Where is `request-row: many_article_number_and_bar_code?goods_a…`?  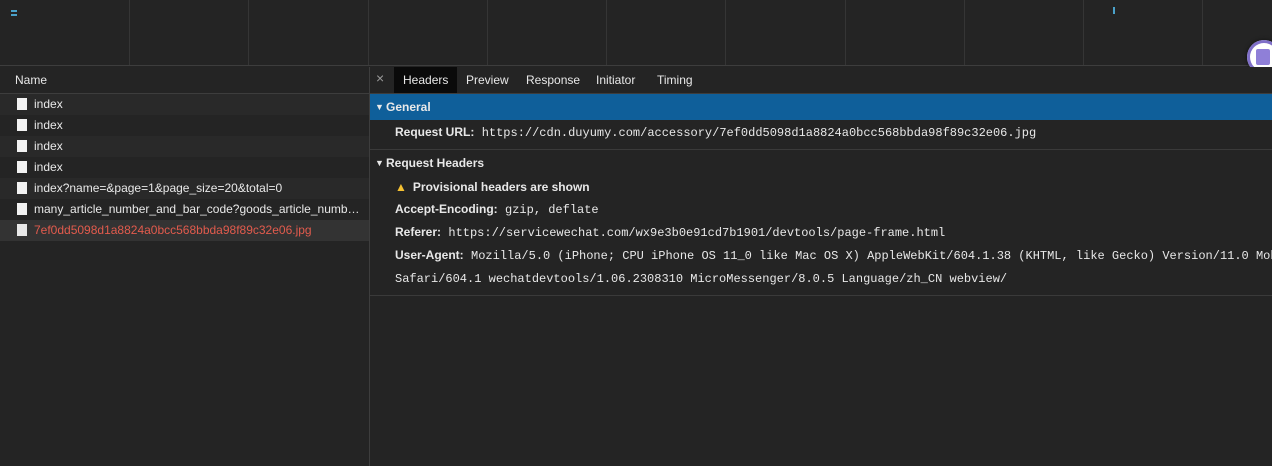
request-row: many_article_number_and_bar_code?goods_a… is located at coordinates (184, 209).